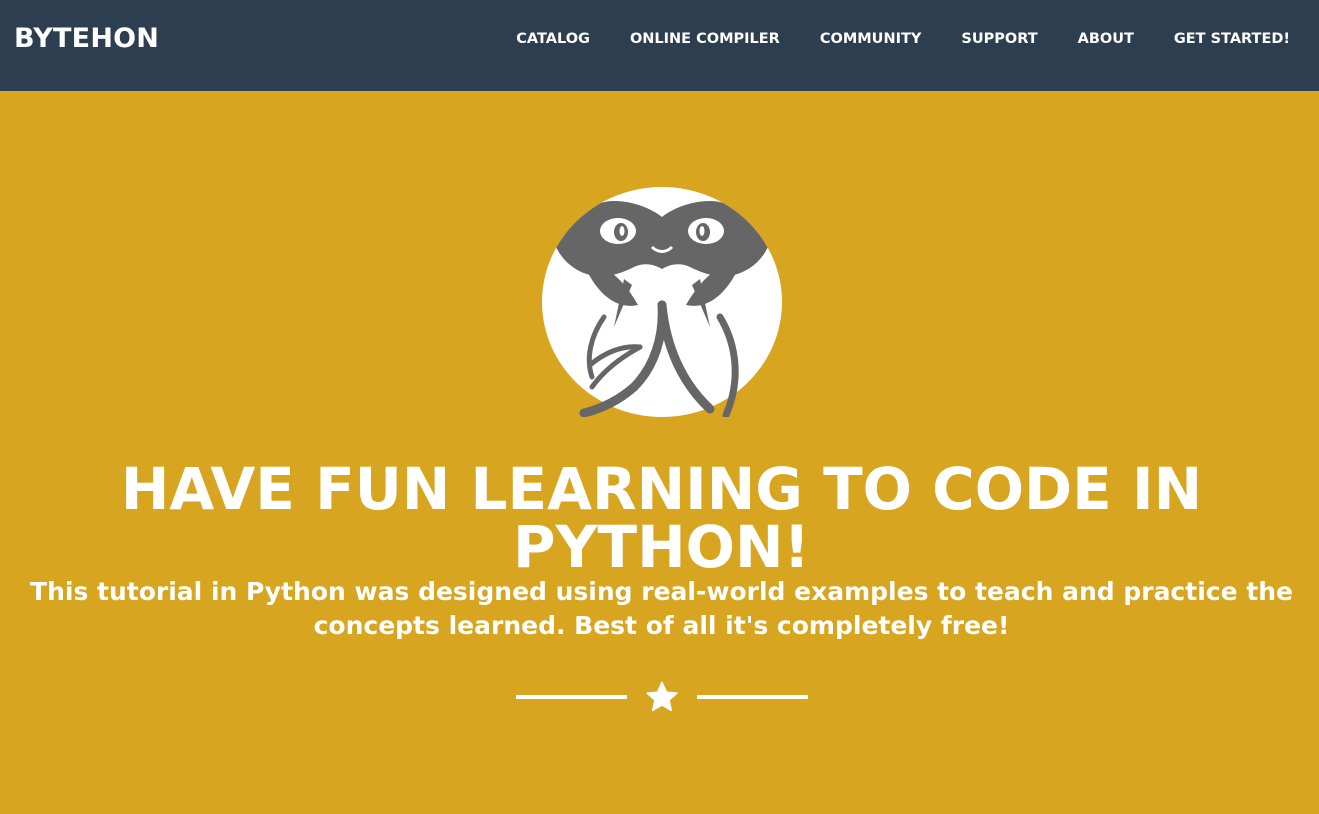 The height and width of the screenshot is (814, 1319). I want to click on nav-item-get-started: GET STARTED!, so click(1232, 38).